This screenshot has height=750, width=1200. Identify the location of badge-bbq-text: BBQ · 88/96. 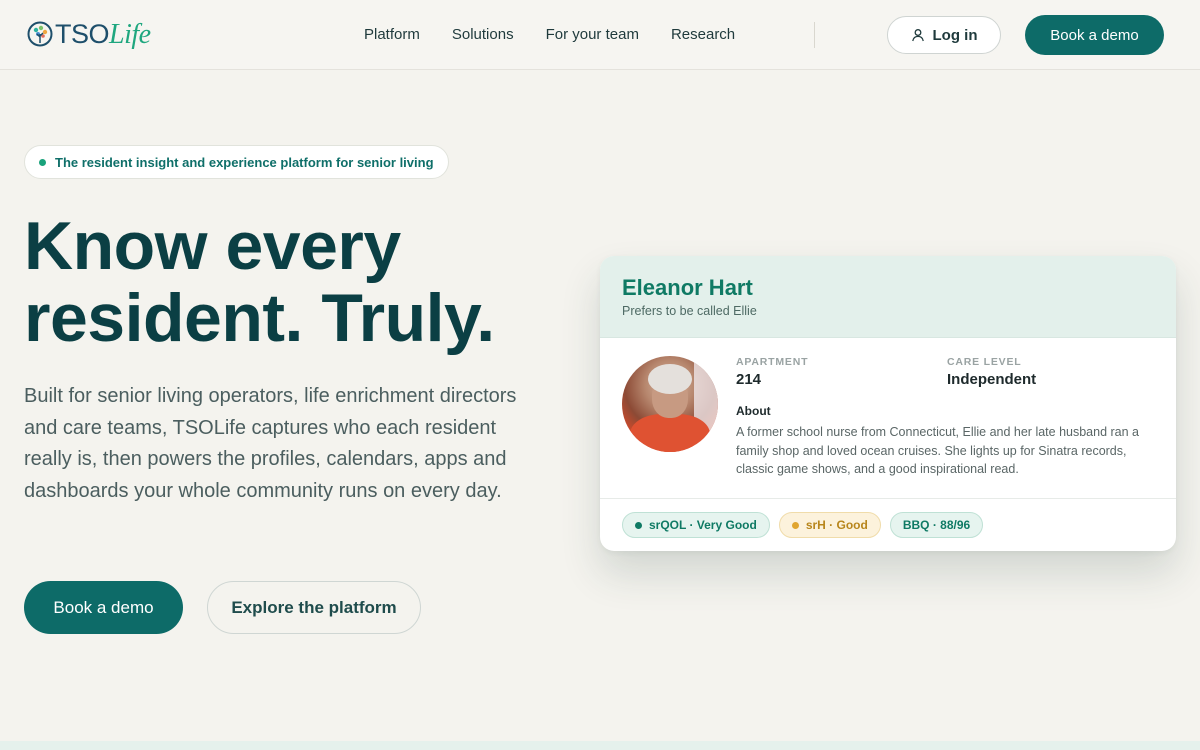
(936, 525).